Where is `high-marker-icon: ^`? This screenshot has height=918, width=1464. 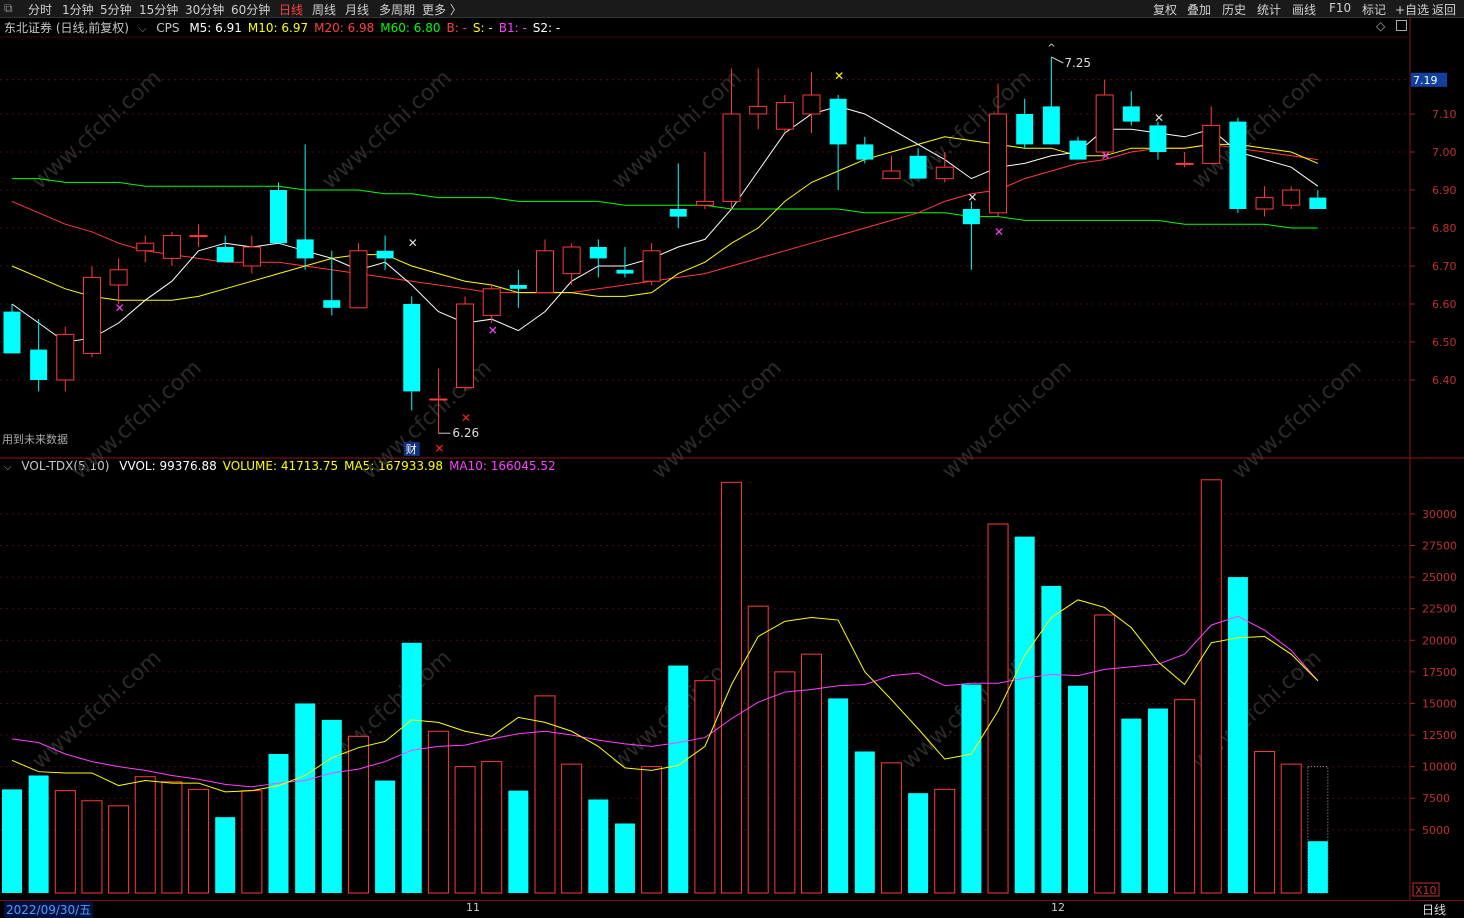 high-marker-icon: ^ is located at coordinates (1051, 48).